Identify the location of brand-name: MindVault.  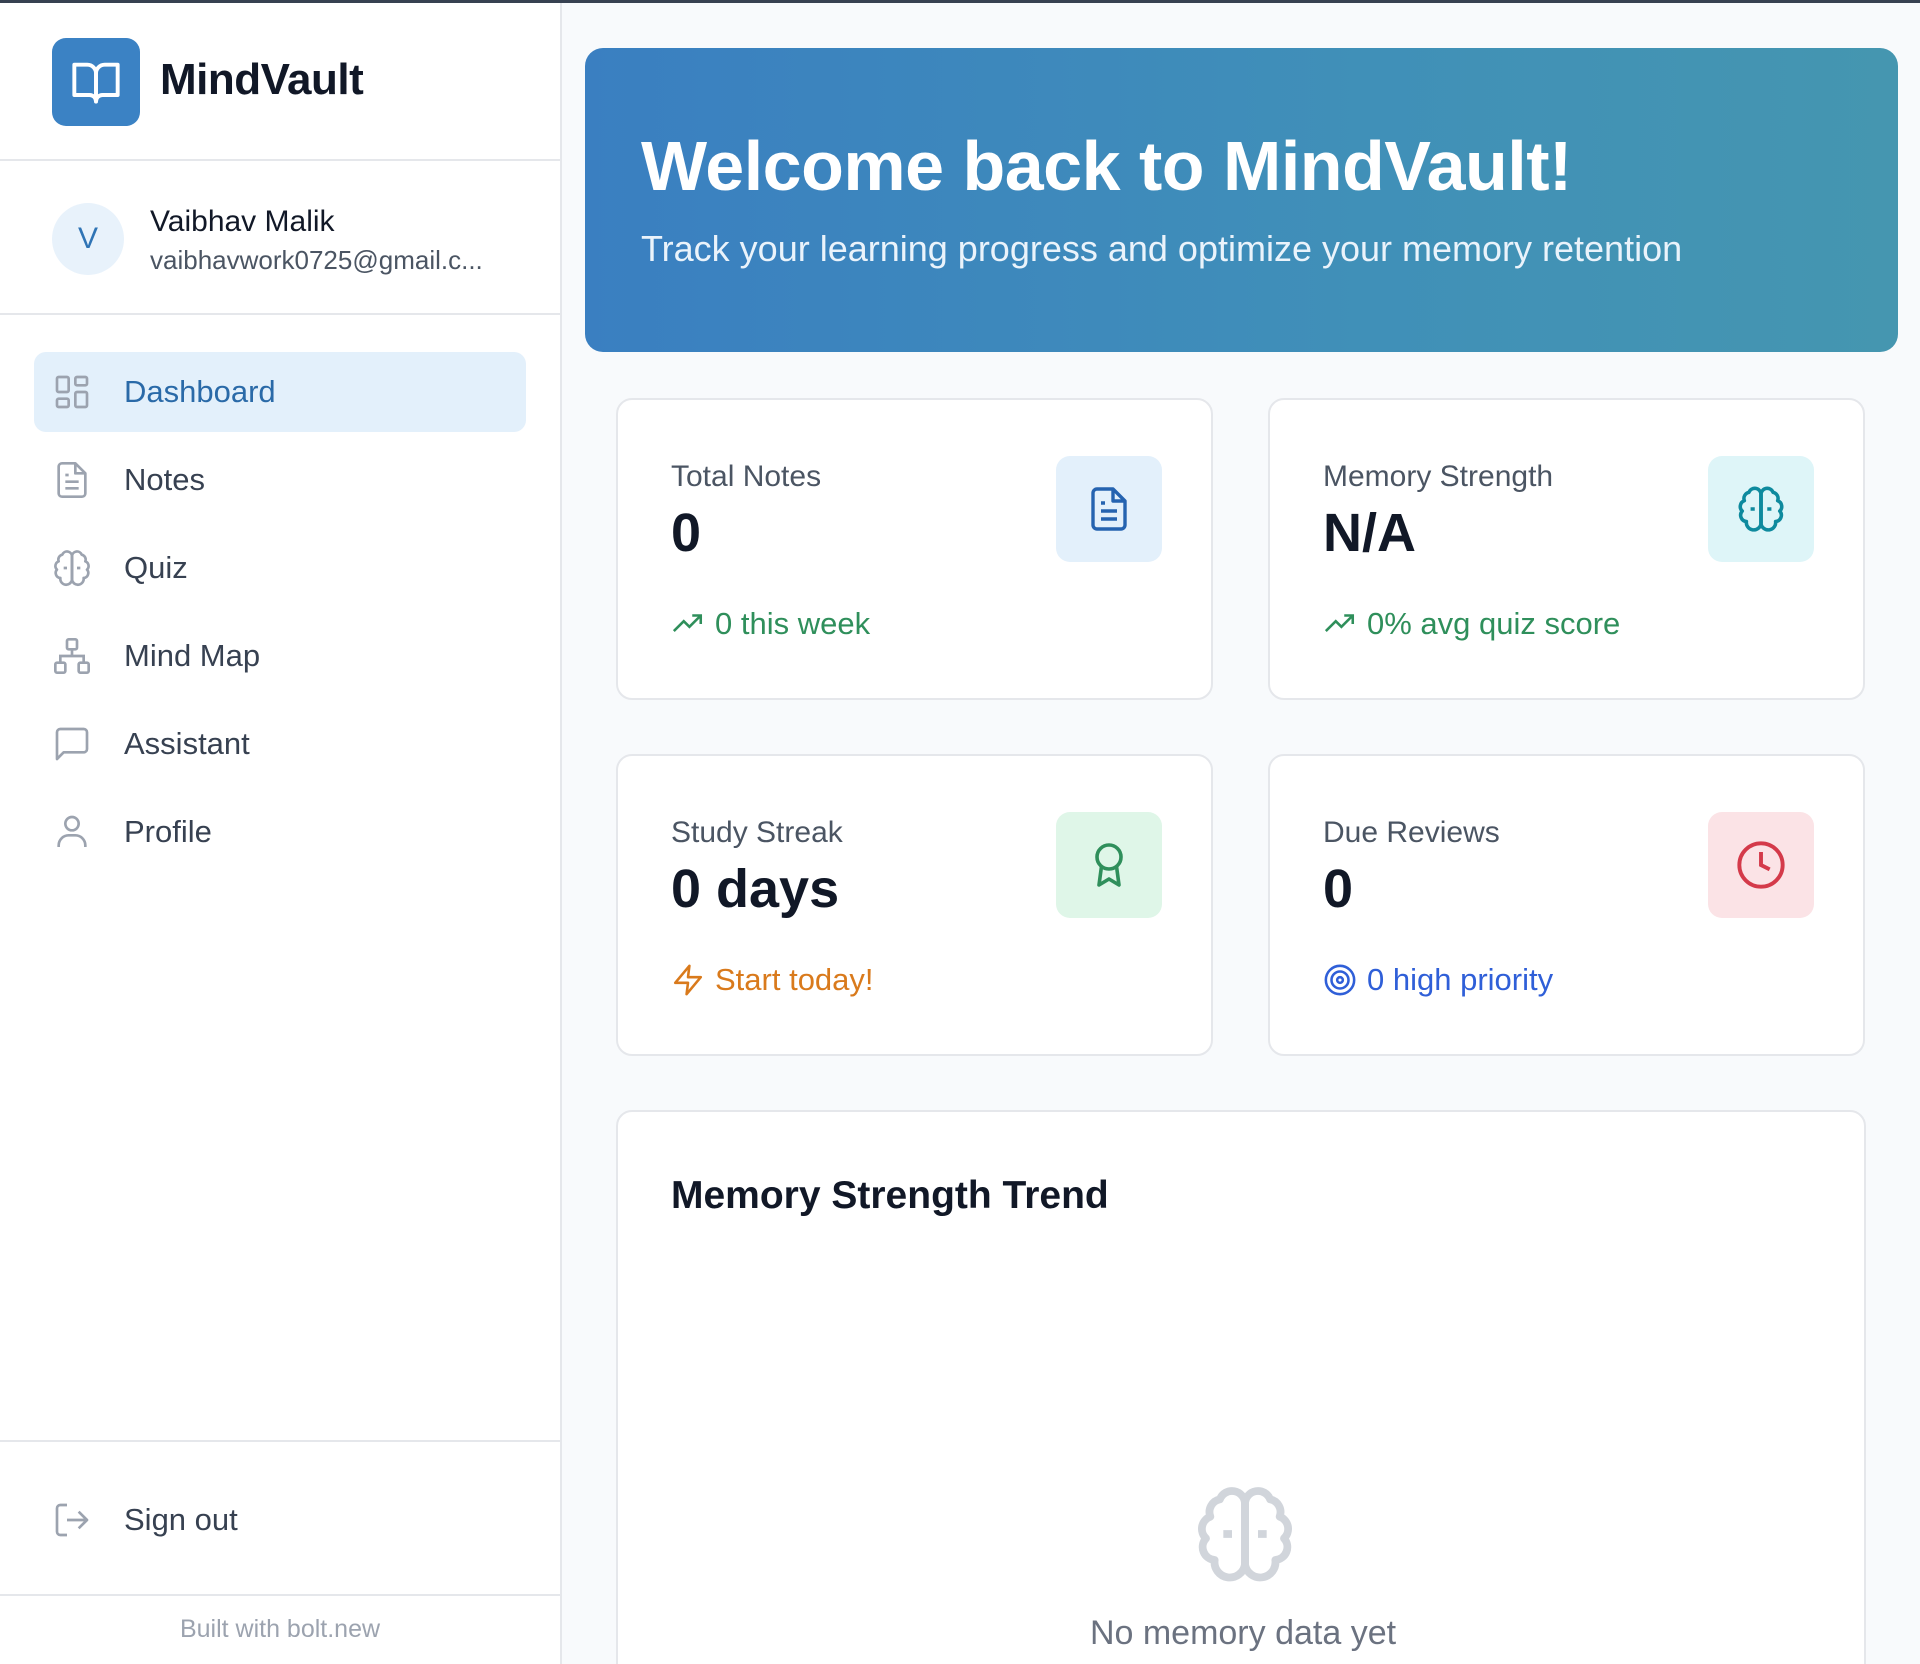
(262, 80).